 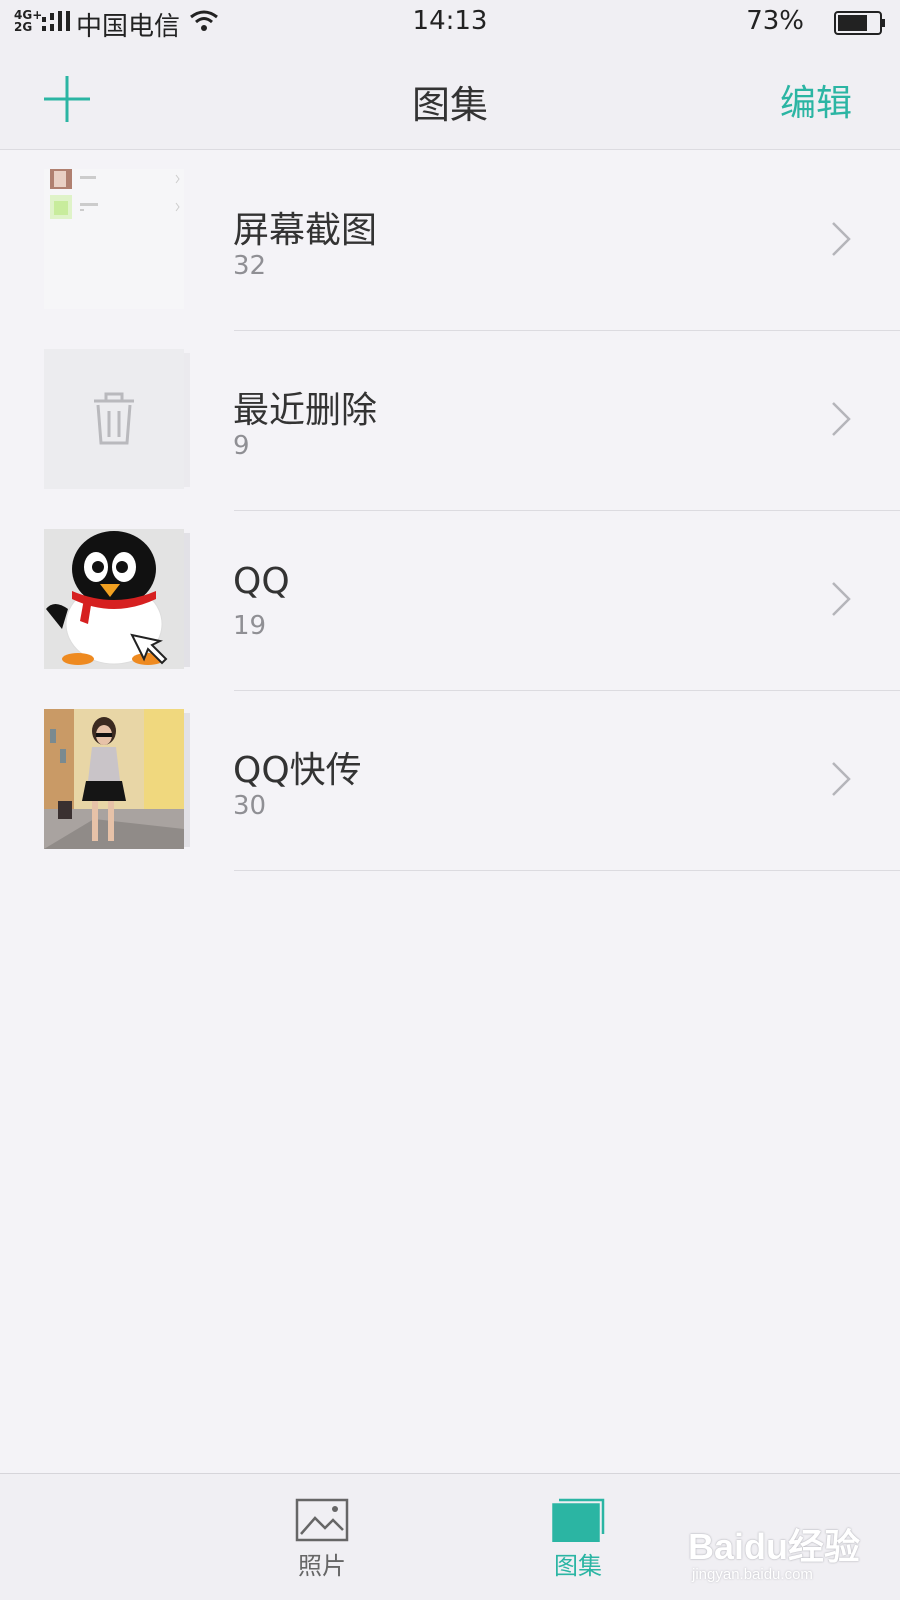 What do you see at coordinates (261, 581) in the screenshot?
I see `album-name: QQ` at bounding box center [261, 581].